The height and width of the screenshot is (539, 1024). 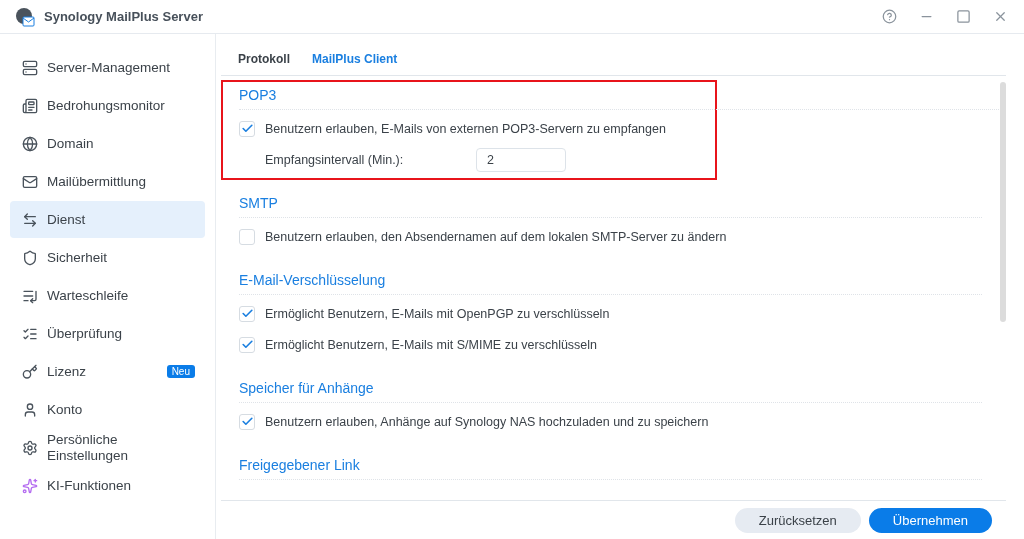 What do you see at coordinates (107, 371) in the screenshot?
I see `sidebar-item: Lizenz Neu` at bounding box center [107, 371].